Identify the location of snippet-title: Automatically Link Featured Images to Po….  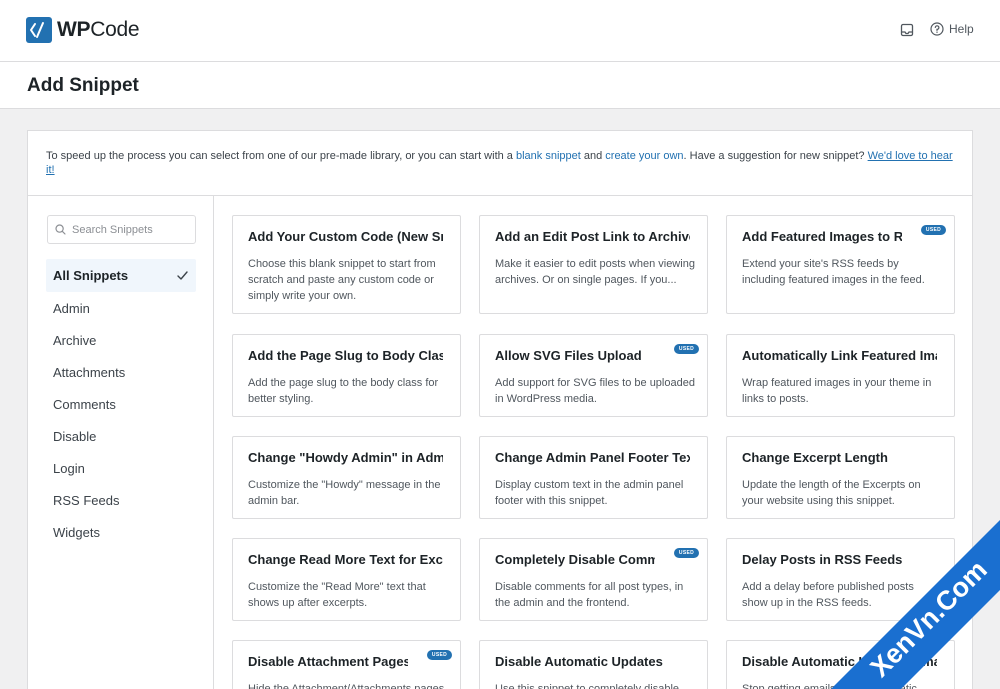
(839, 355).